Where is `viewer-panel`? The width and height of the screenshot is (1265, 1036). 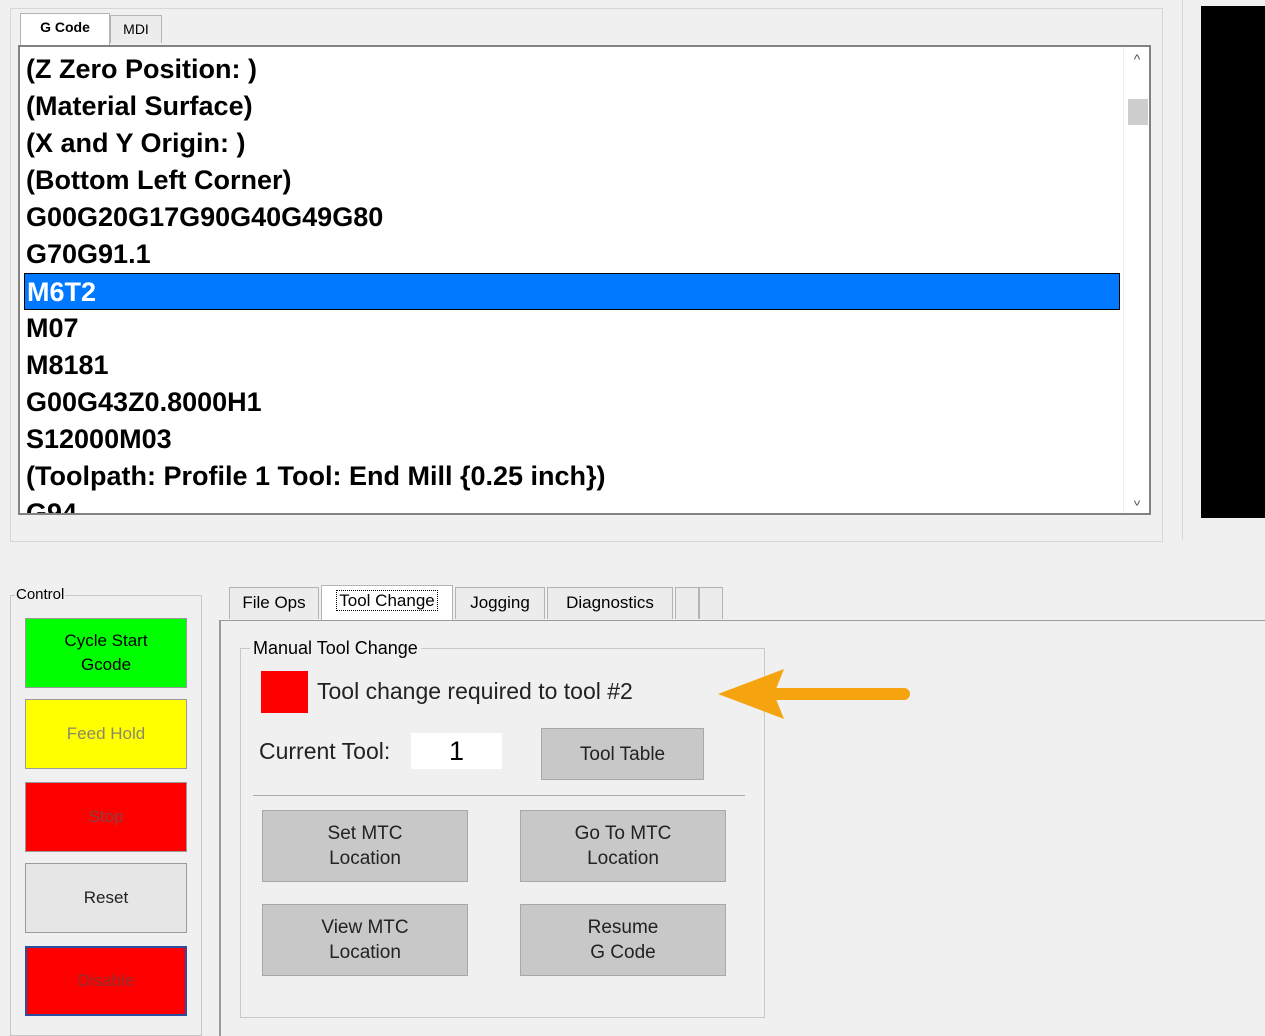 viewer-panel is located at coordinates (1223, 270).